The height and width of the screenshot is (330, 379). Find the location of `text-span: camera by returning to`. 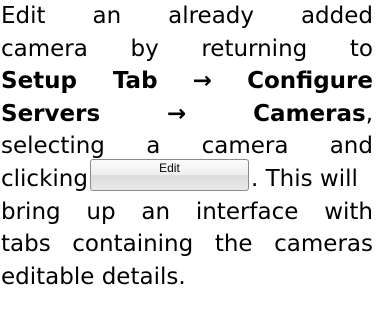

text-span: camera by returning to is located at coordinates (187, 48).